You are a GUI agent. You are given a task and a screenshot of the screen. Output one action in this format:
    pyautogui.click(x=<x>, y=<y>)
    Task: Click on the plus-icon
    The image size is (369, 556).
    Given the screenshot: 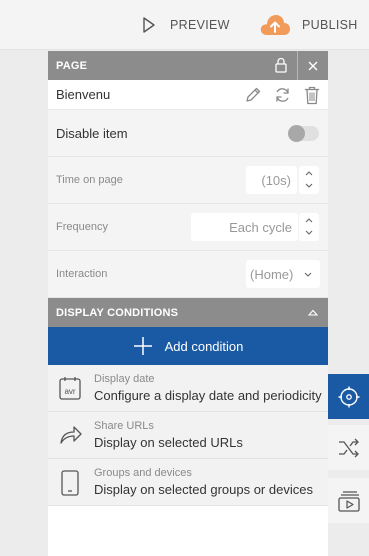 What is the action you would take?
    pyautogui.click(x=142, y=346)
    